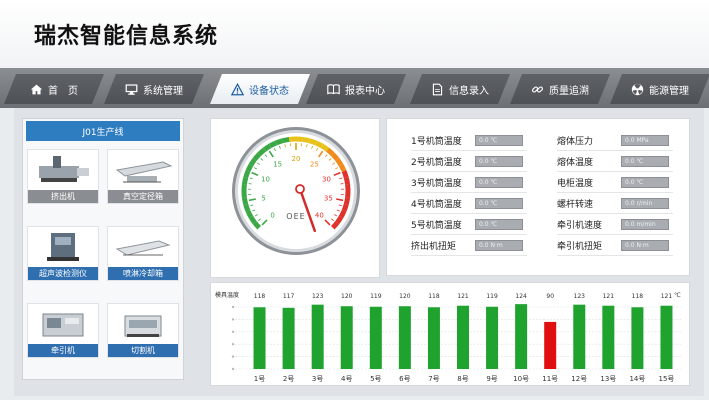  What do you see at coordinates (467, 245) in the screenshot?
I see `param-row: 挤出机扭矩 0.0 N·m` at bounding box center [467, 245].